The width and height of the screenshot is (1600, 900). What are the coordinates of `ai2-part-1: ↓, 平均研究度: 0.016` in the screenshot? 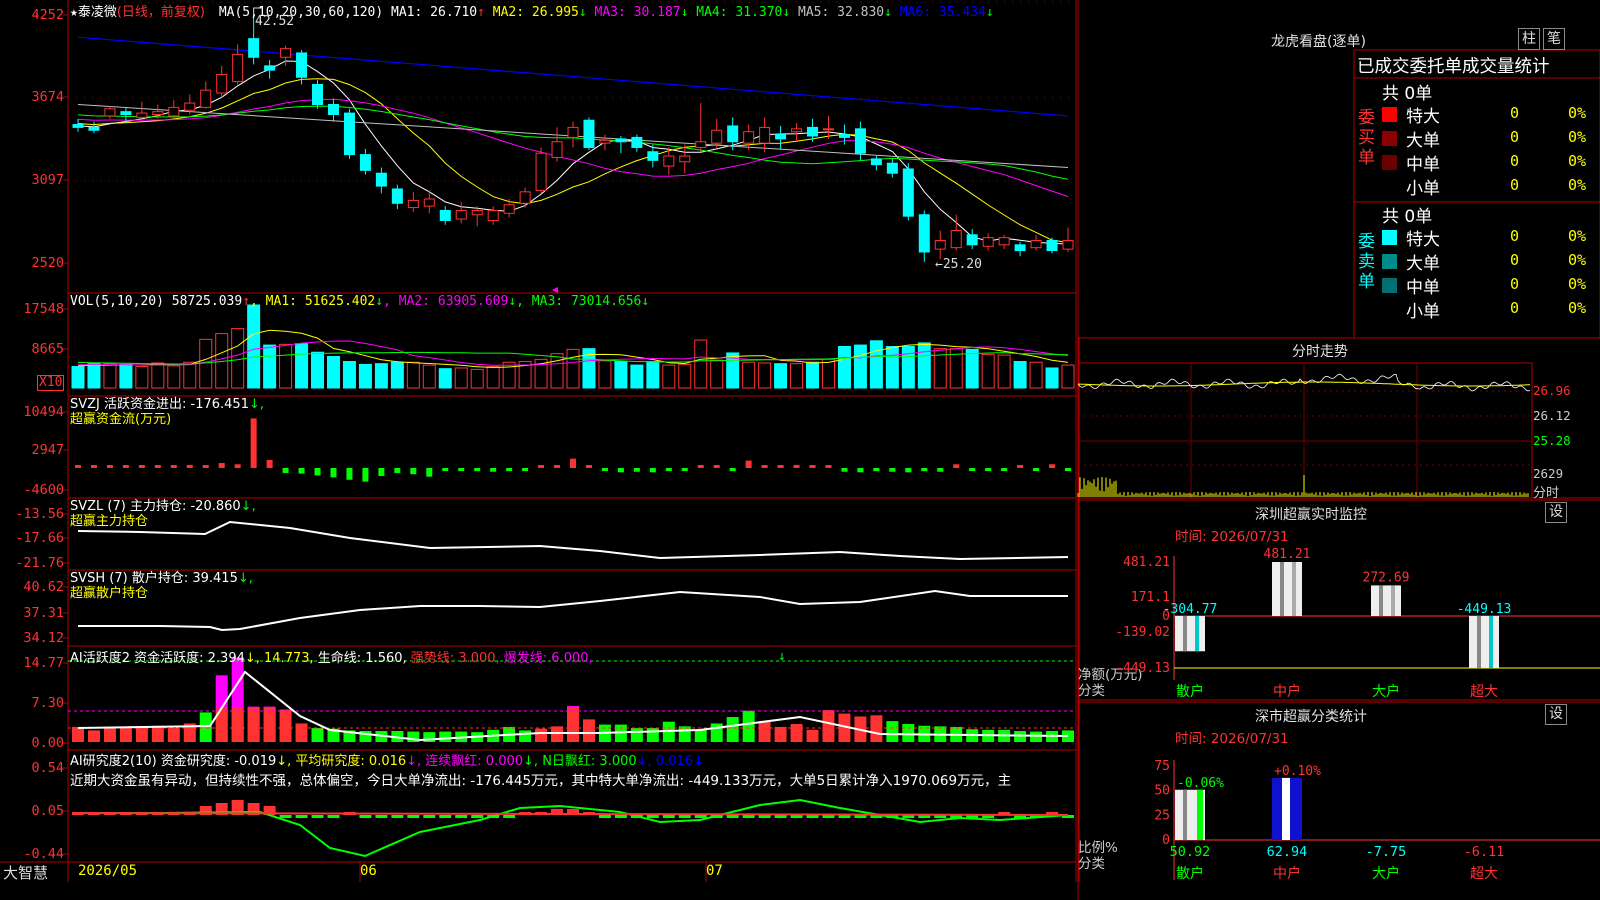 It's located at (341, 761).